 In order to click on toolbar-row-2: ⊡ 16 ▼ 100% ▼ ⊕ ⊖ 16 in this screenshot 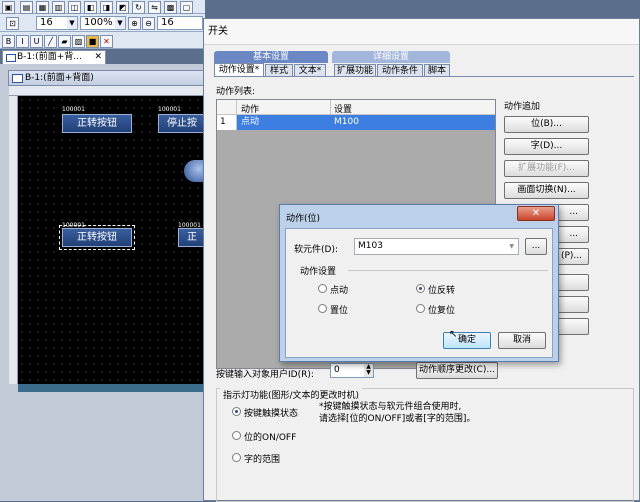, I will do `click(102, 23)`.